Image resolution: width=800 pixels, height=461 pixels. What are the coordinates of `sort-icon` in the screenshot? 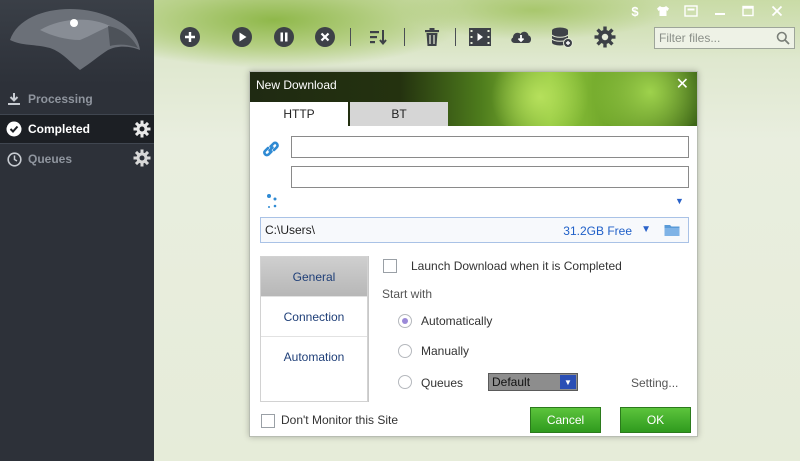 It's located at (378, 37).